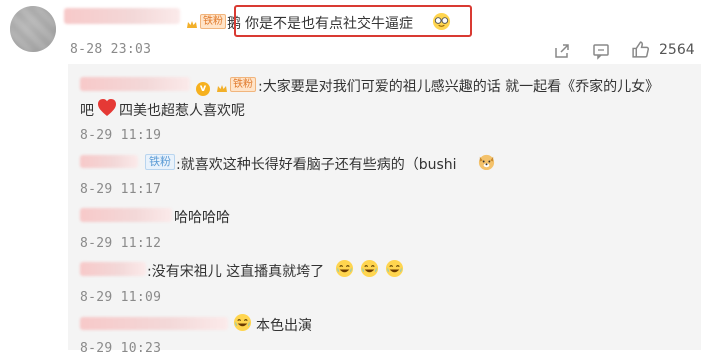  Describe the element at coordinates (486, 161) in the screenshot. I see `dog-emoji-icon` at that location.